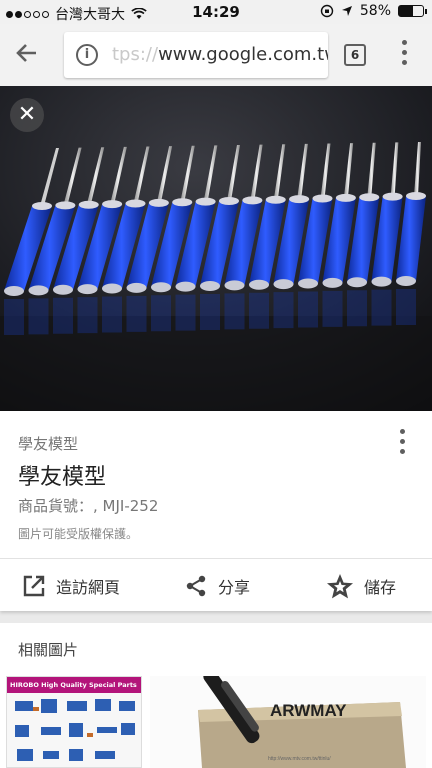 This screenshot has height=768, width=432. I want to click on boxed-tool-image: ARWMAY http://www.mtv.com.tw/ttinlu/, so click(288, 722).